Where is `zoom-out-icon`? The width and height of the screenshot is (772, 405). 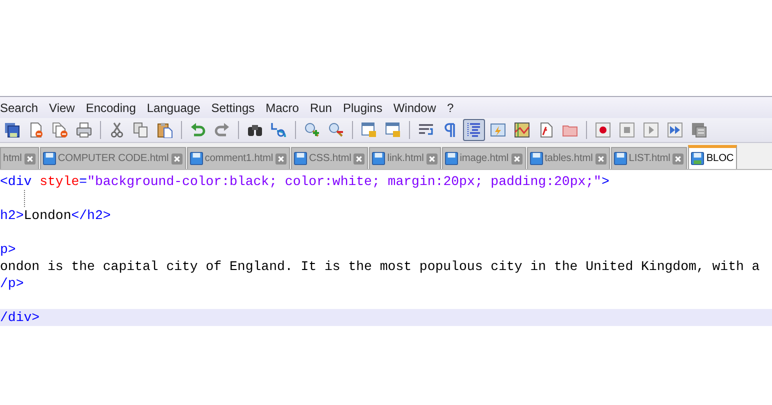
zoom-out-icon is located at coordinates (336, 130).